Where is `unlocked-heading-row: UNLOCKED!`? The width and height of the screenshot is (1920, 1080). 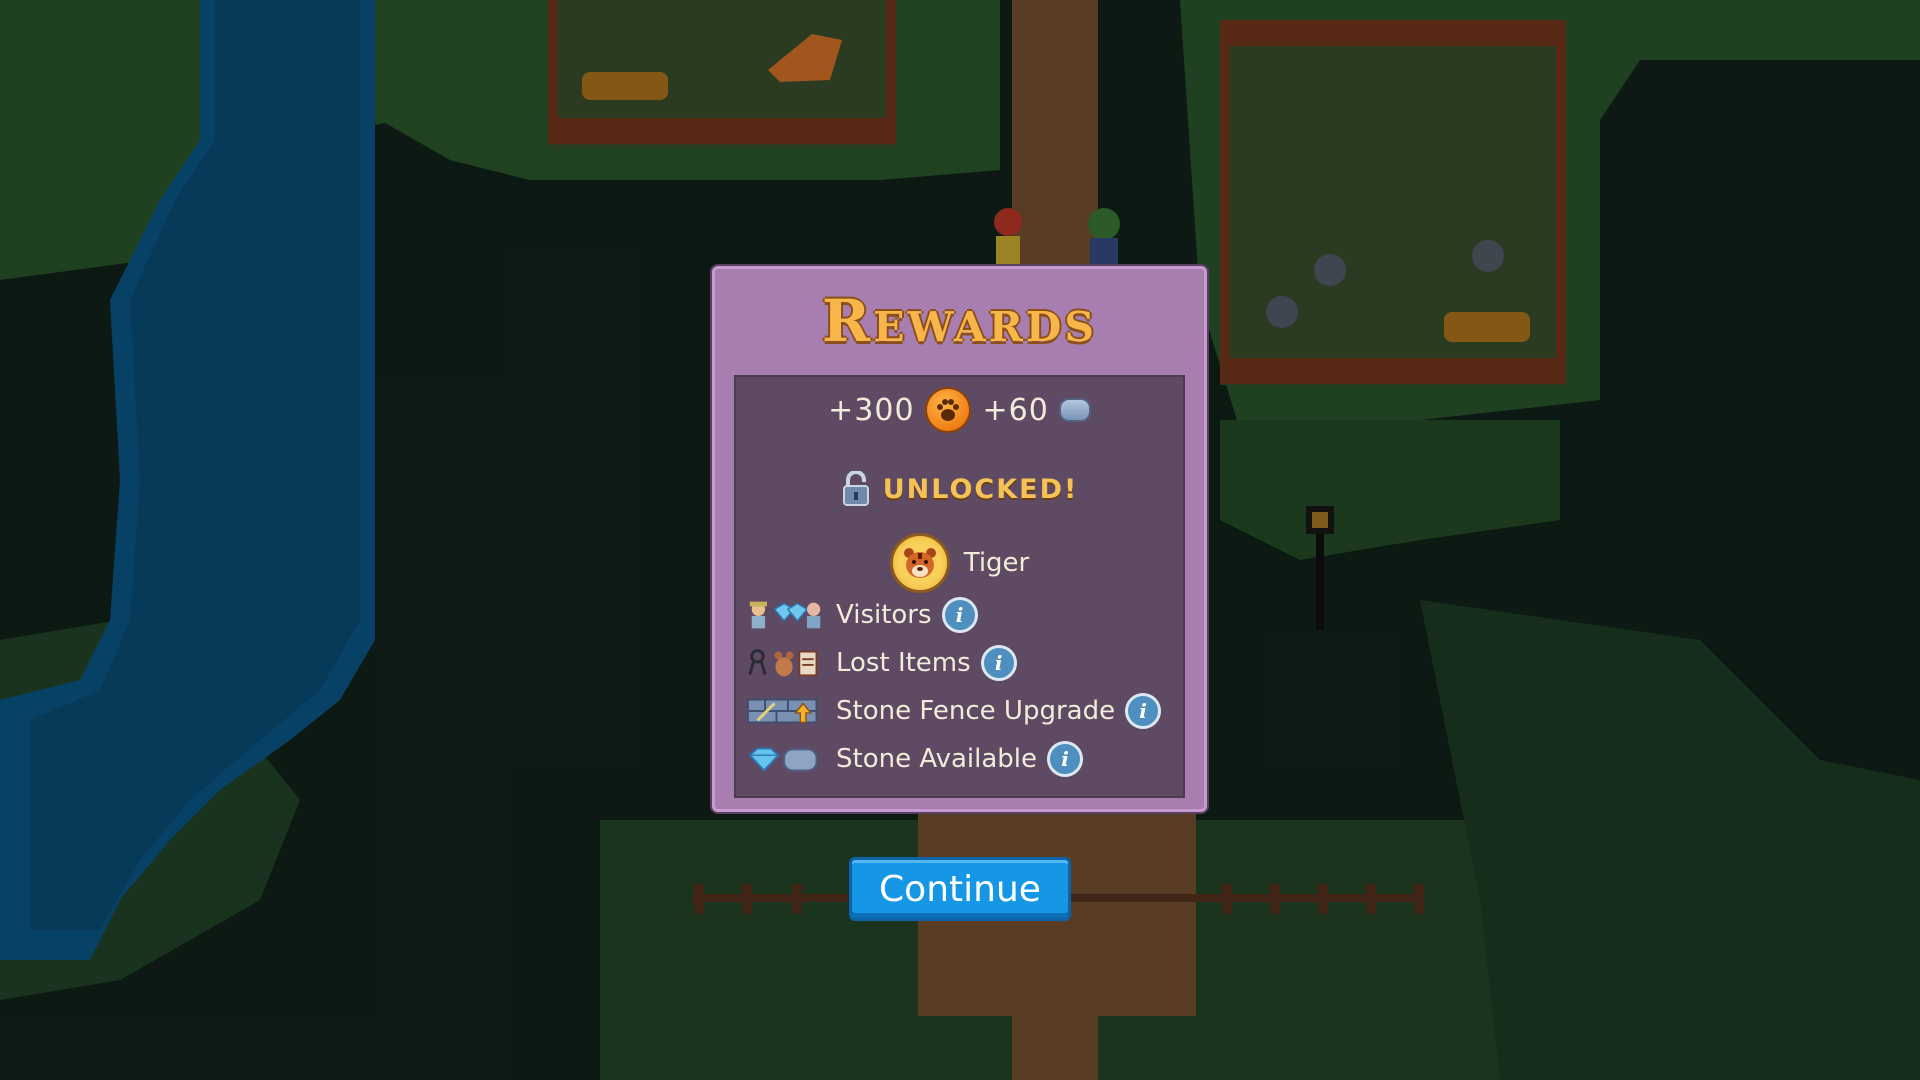
unlocked-heading-row: UNLOCKED! is located at coordinates (959, 489).